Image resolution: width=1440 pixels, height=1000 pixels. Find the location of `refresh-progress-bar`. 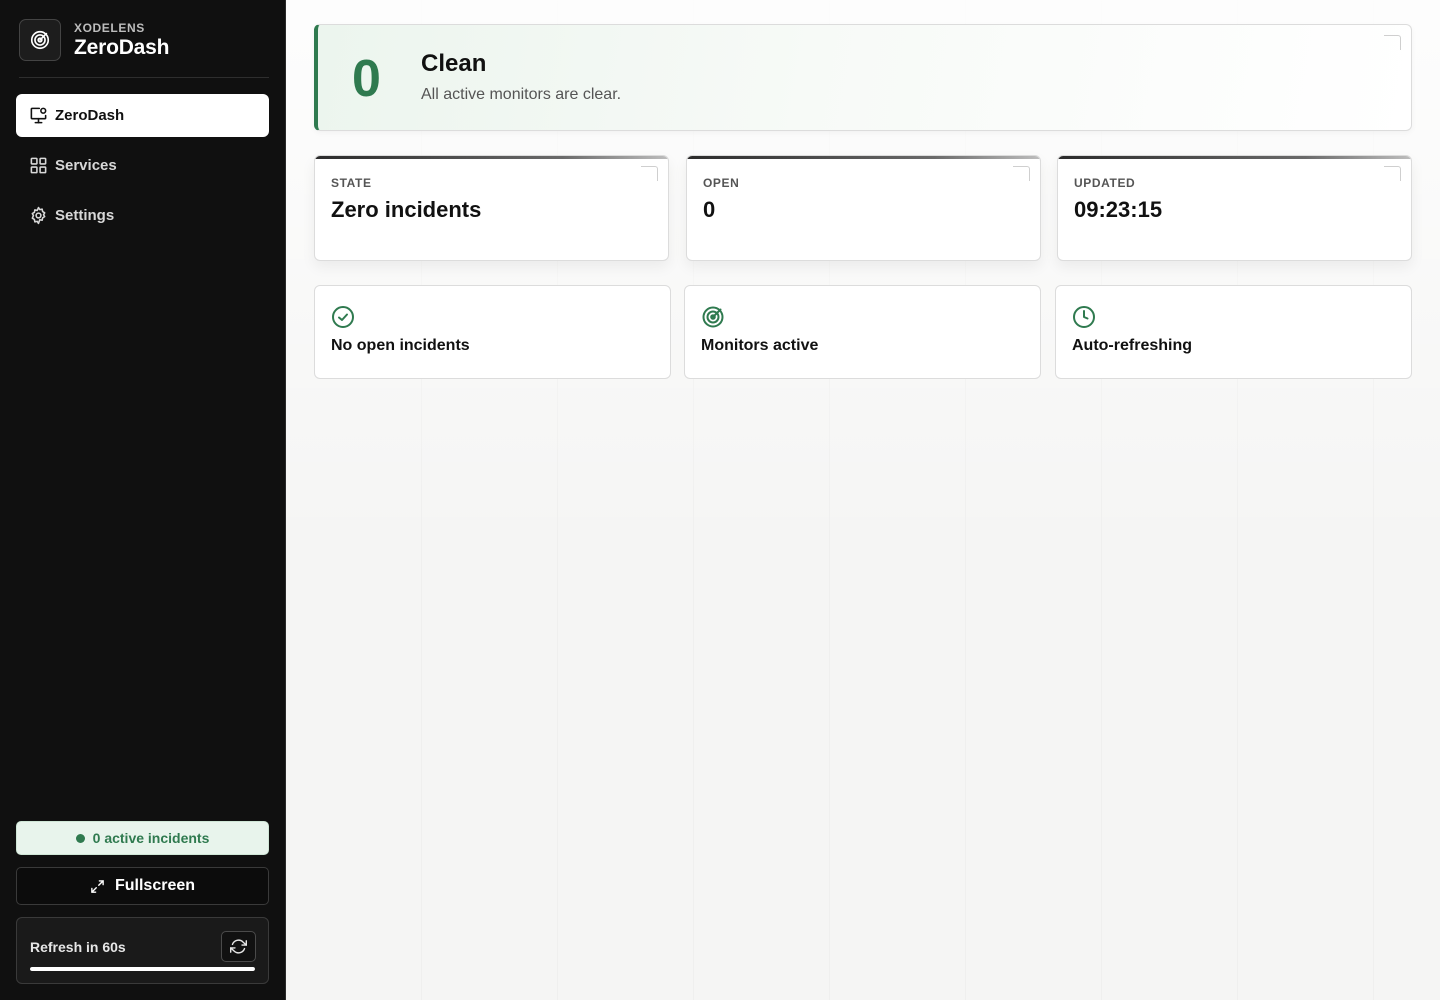

refresh-progress-bar is located at coordinates (142, 969).